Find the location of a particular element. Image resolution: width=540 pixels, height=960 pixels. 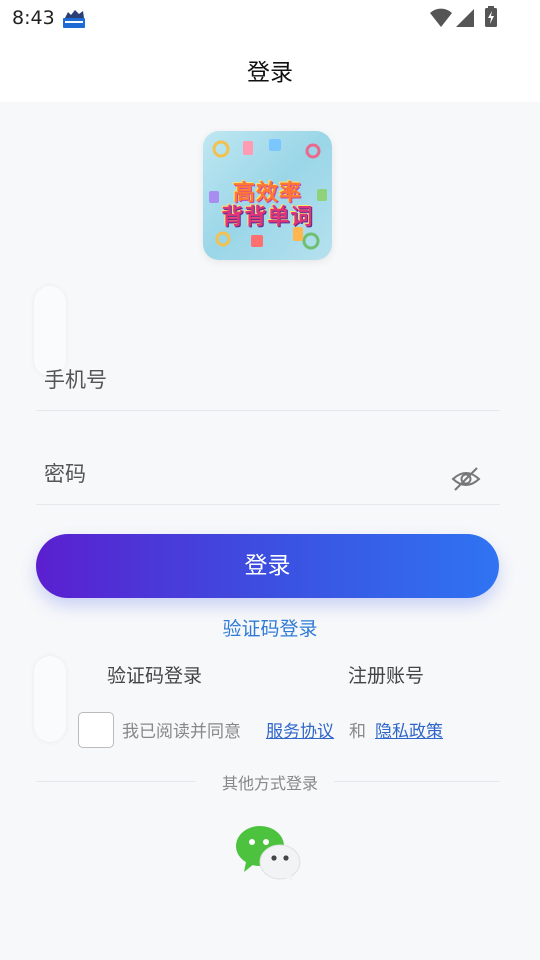

other-login-divider-right is located at coordinates (417, 781).